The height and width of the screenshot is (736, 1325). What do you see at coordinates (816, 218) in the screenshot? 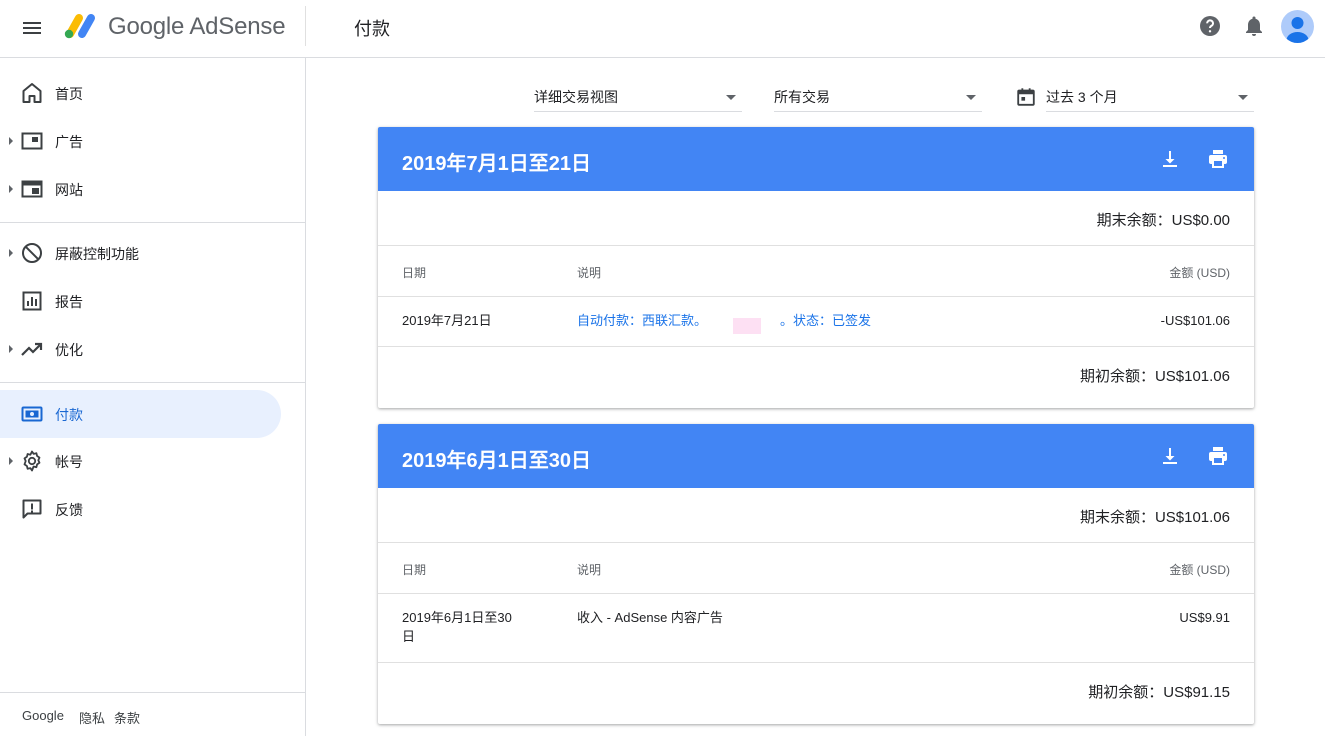
I see `ending-balance-row: 期末余额：US$0.00` at bounding box center [816, 218].